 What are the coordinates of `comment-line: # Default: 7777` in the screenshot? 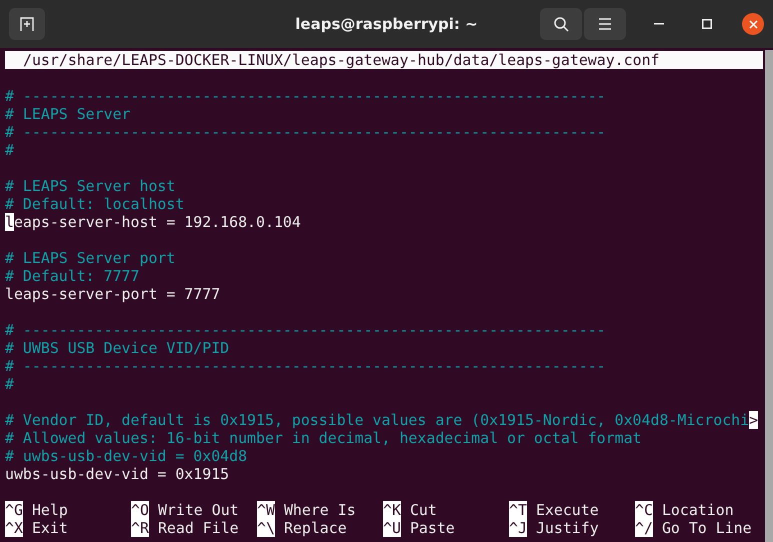 It's located at (72, 276).